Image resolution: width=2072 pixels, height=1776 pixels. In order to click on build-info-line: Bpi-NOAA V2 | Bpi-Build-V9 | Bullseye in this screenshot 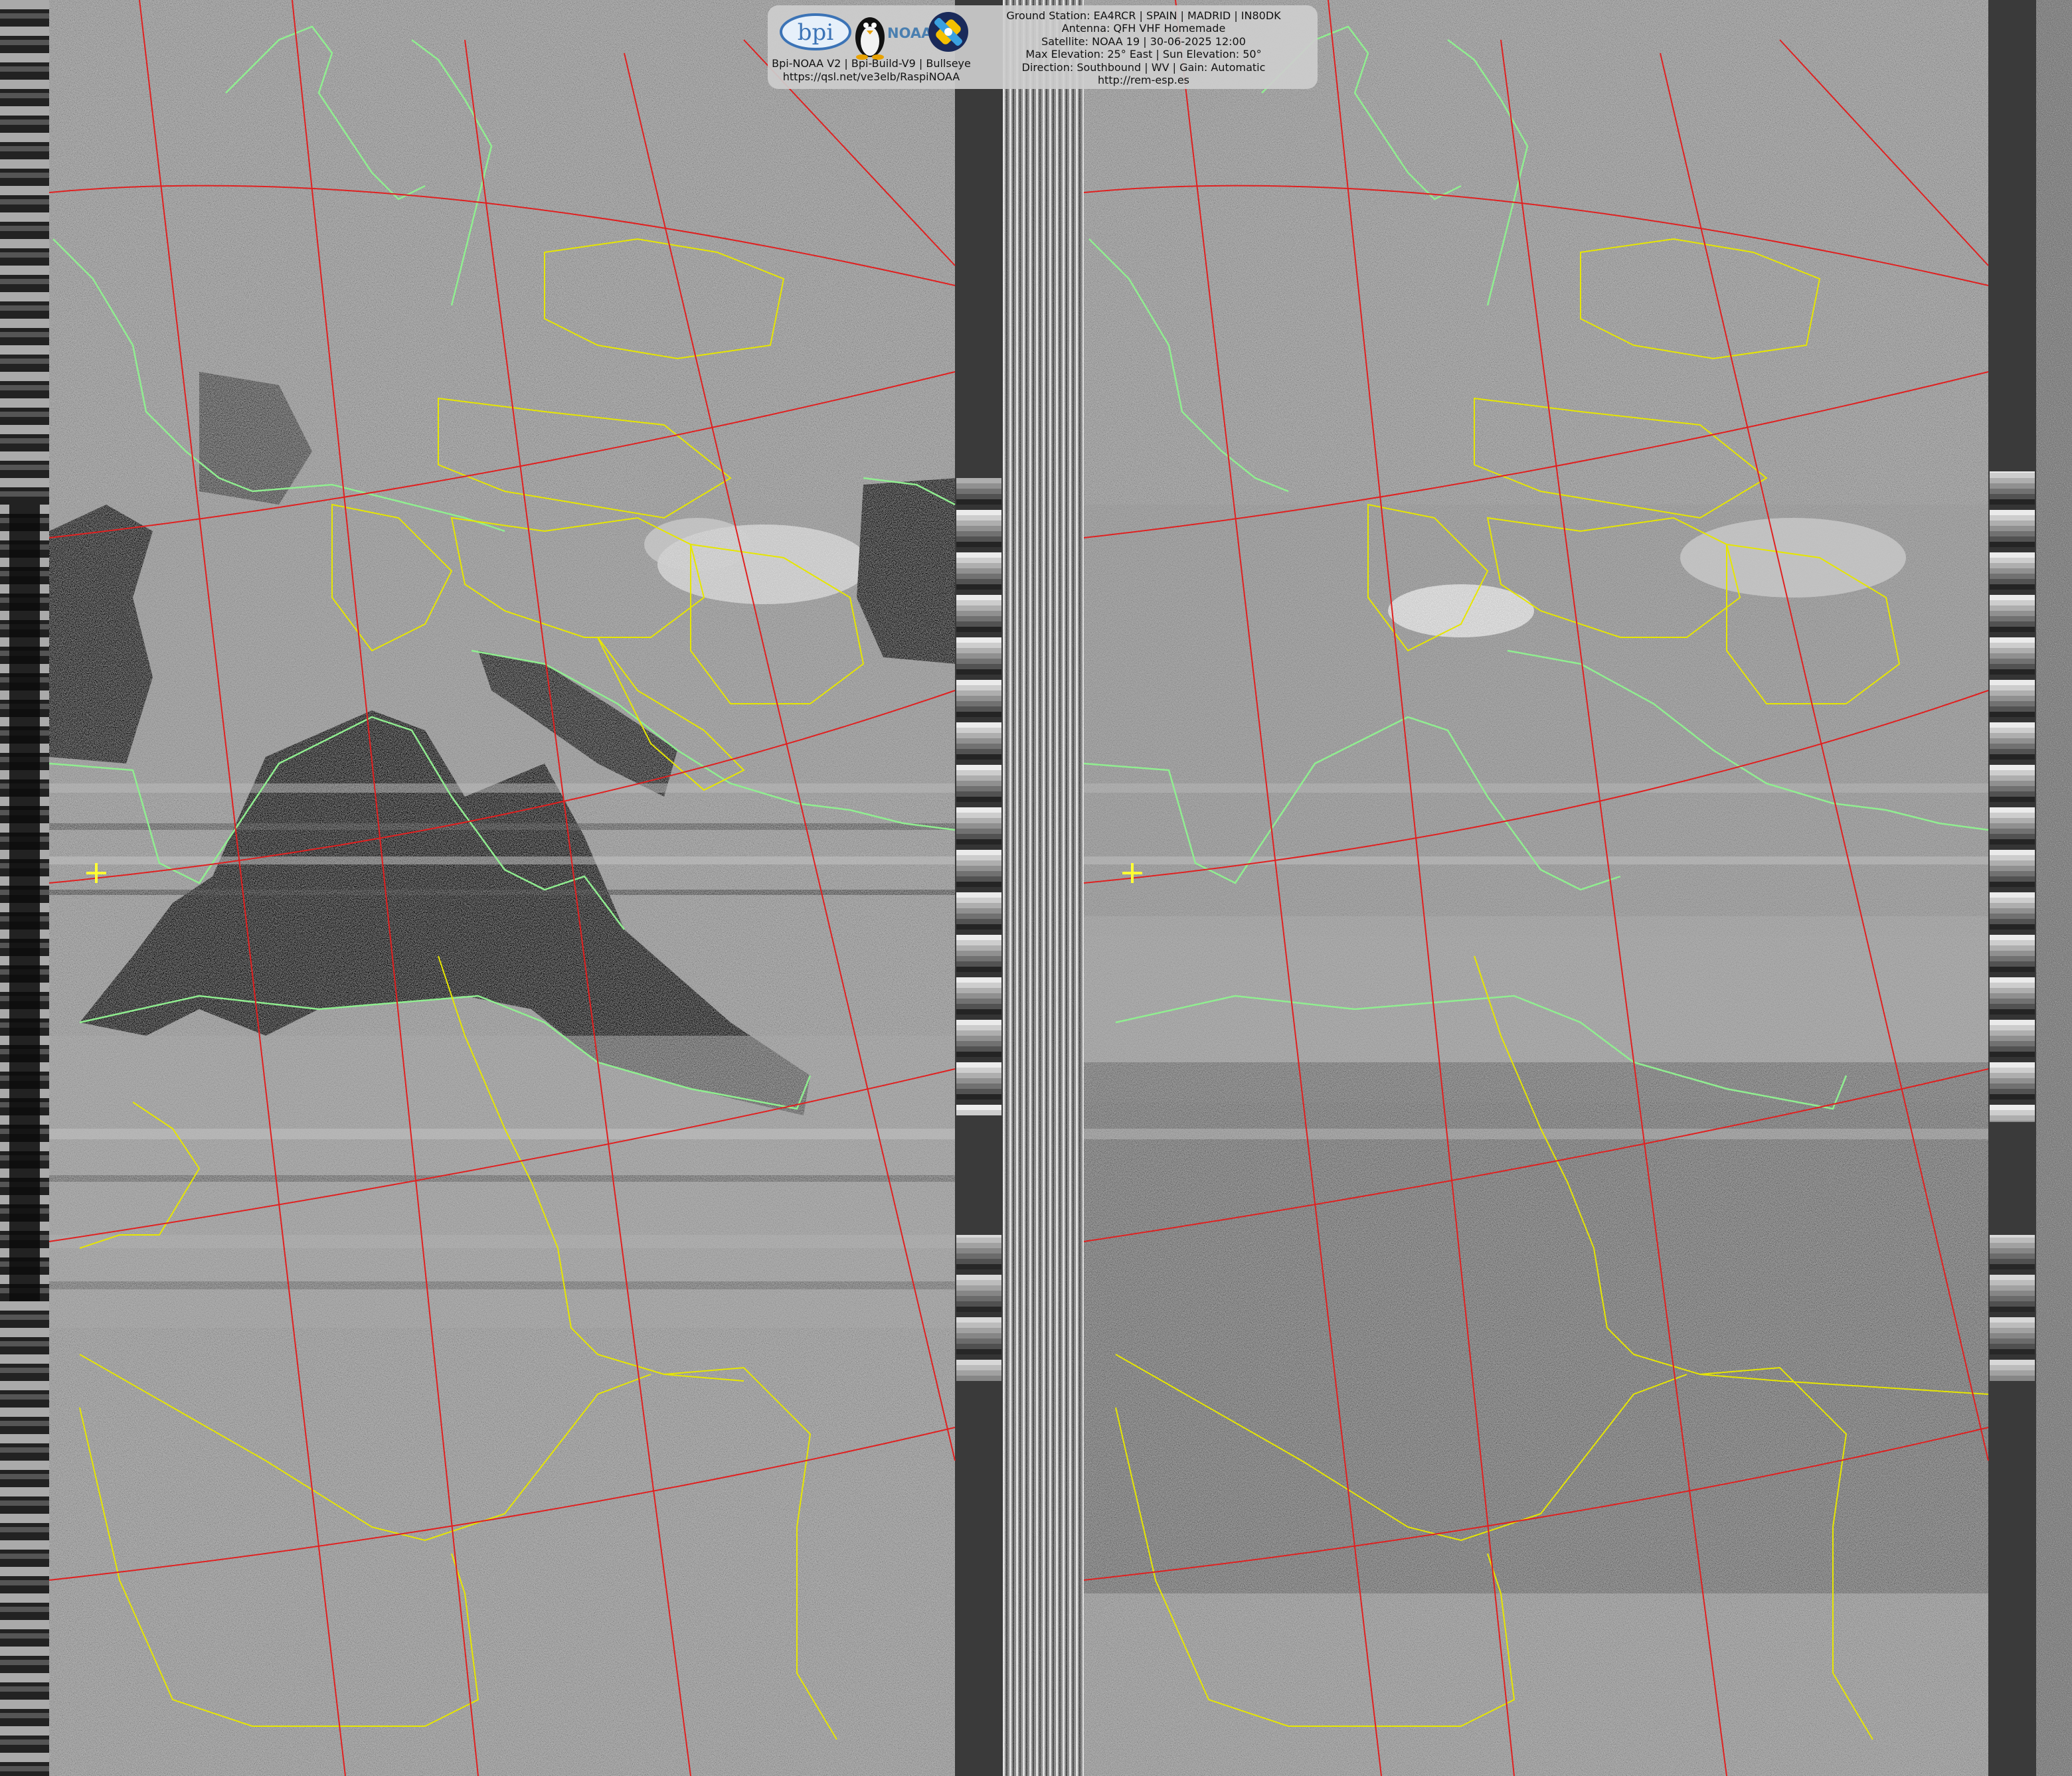, I will do `click(871, 63)`.